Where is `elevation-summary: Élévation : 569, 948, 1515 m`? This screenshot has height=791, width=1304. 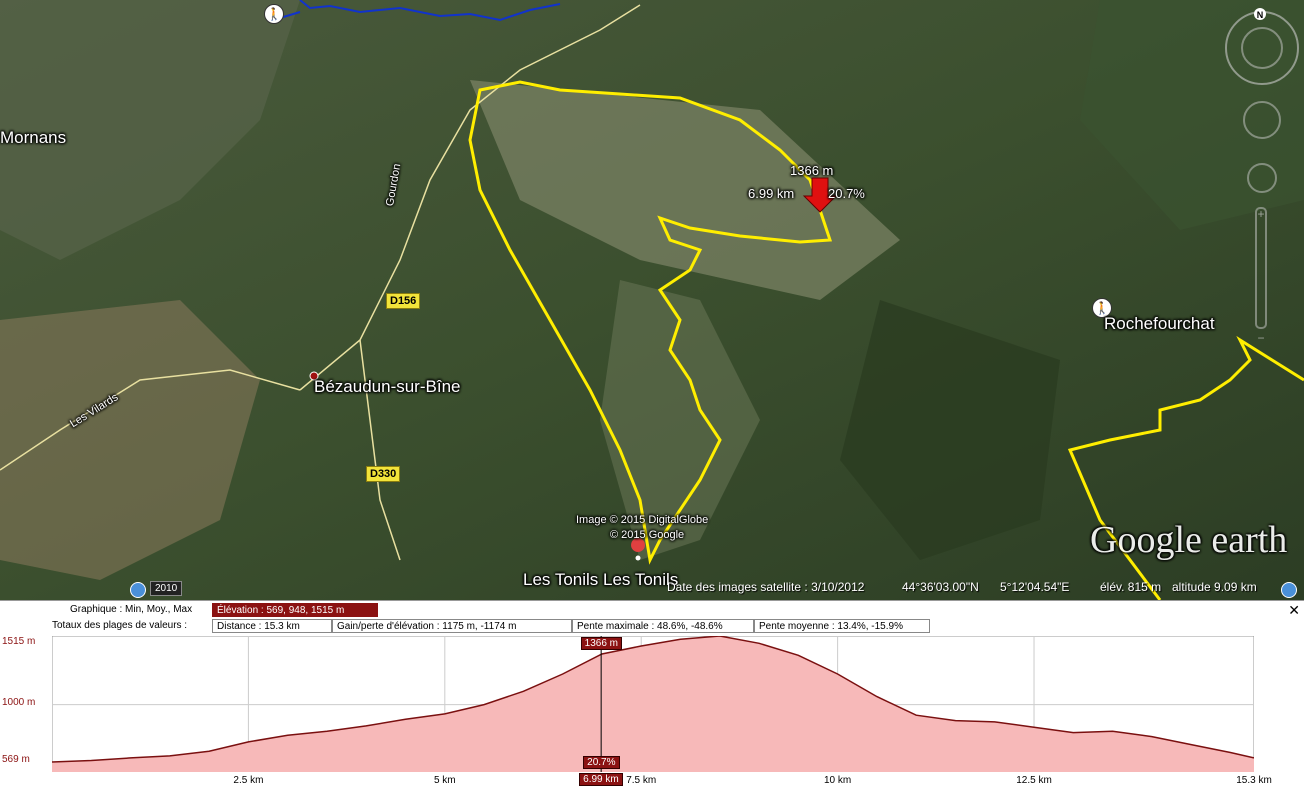
elevation-summary: Élévation : 569, 948, 1515 m is located at coordinates (295, 610).